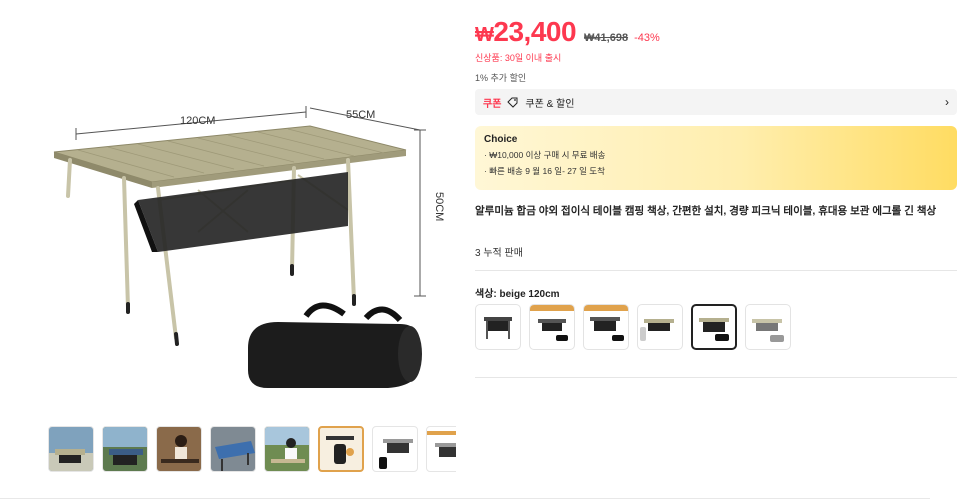  I want to click on current-price-value: 23,400, so click(535, 31).